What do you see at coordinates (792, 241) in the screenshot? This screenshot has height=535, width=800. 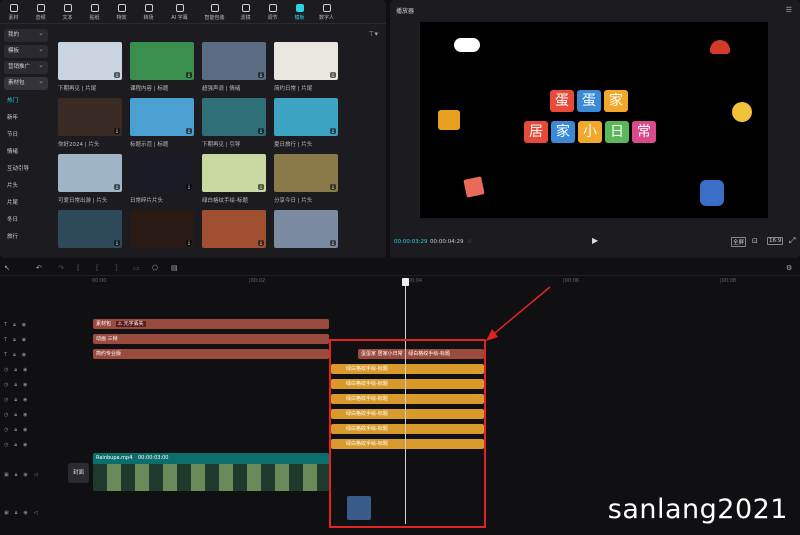 I see `expand-icon: ⤢` at bounding box center [792, 241].